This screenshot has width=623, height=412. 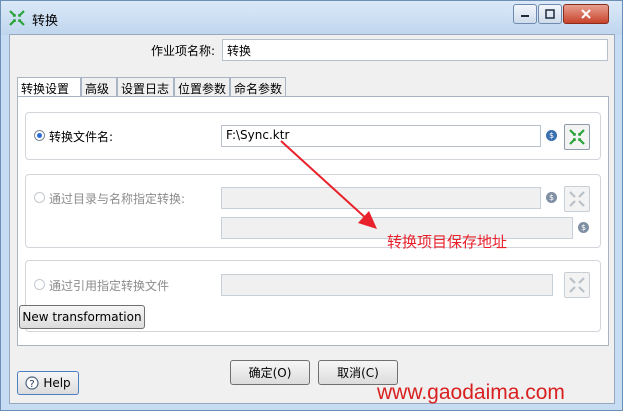 What do you see at coordinates (328, 184) in the screenshot?
I see `annotation-arrow` at bounding box center [328, 184].